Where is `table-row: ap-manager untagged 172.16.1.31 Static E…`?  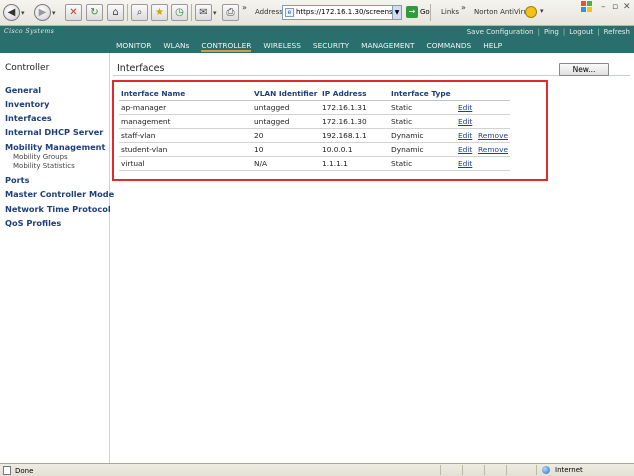 table-row: ap-manager untagged 172.16.1.31 Static E… is located at coordinates (314, 107).